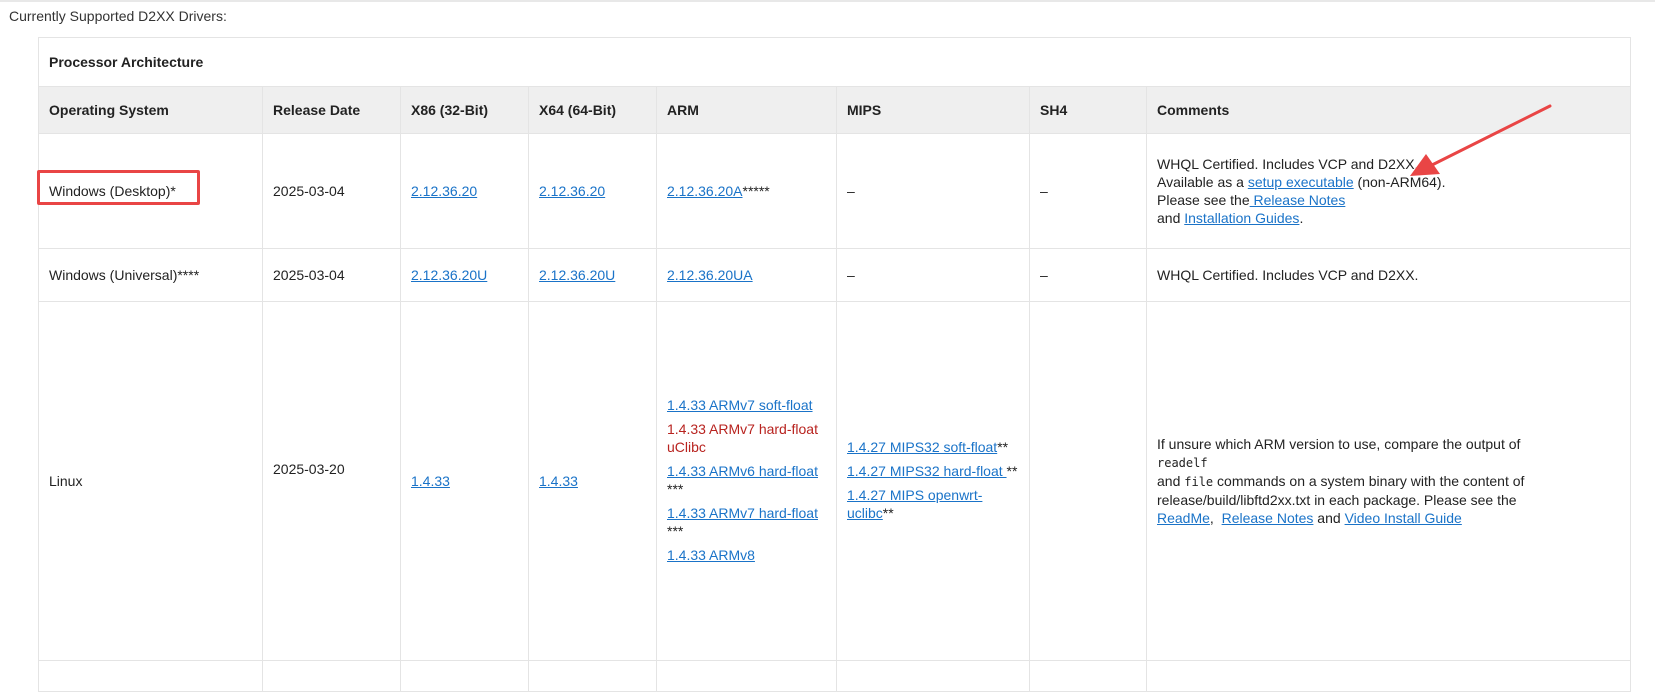 This screenshot has height=692, width=1655. I want to click on mips-driver-link: 1.4.27 MIPS openwrt-uclibc, so click(914, 504).